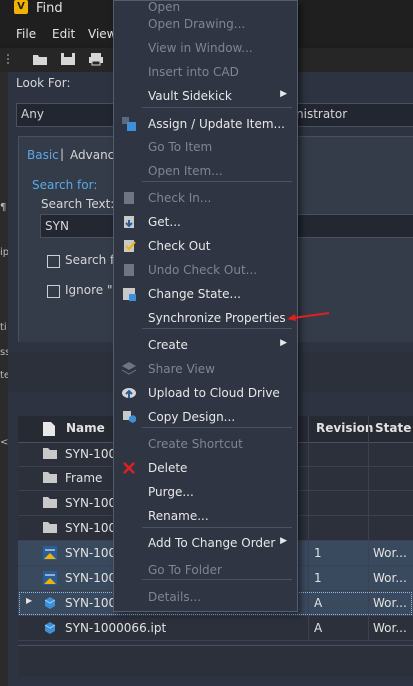 The width and height of the screenshot is (413, 686). I want to click on check-in-icon, so click(129, 198).